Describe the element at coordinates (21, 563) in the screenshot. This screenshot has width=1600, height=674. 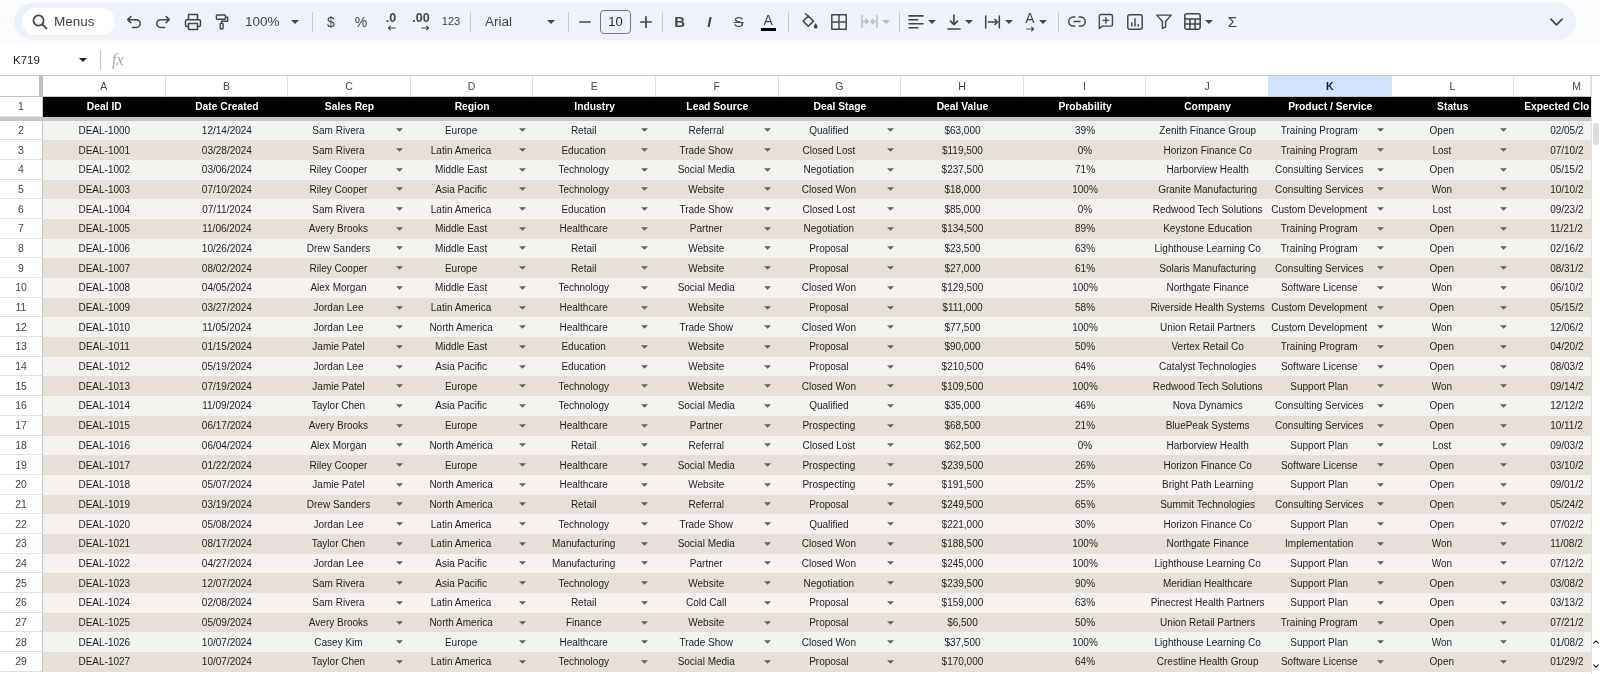
I see `row-number: 24` at that location.